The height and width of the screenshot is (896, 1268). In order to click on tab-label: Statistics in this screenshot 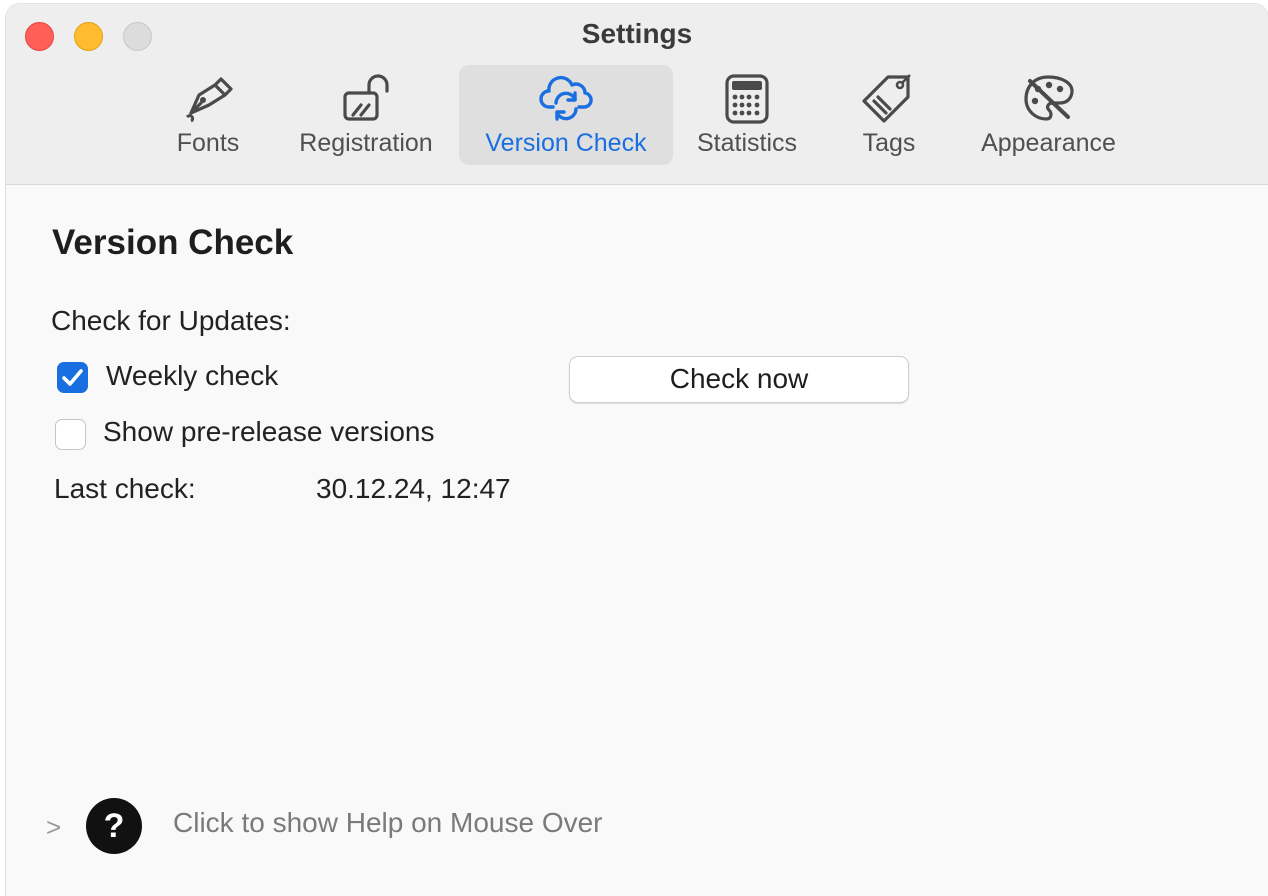, I will do `click(747, 143)`.